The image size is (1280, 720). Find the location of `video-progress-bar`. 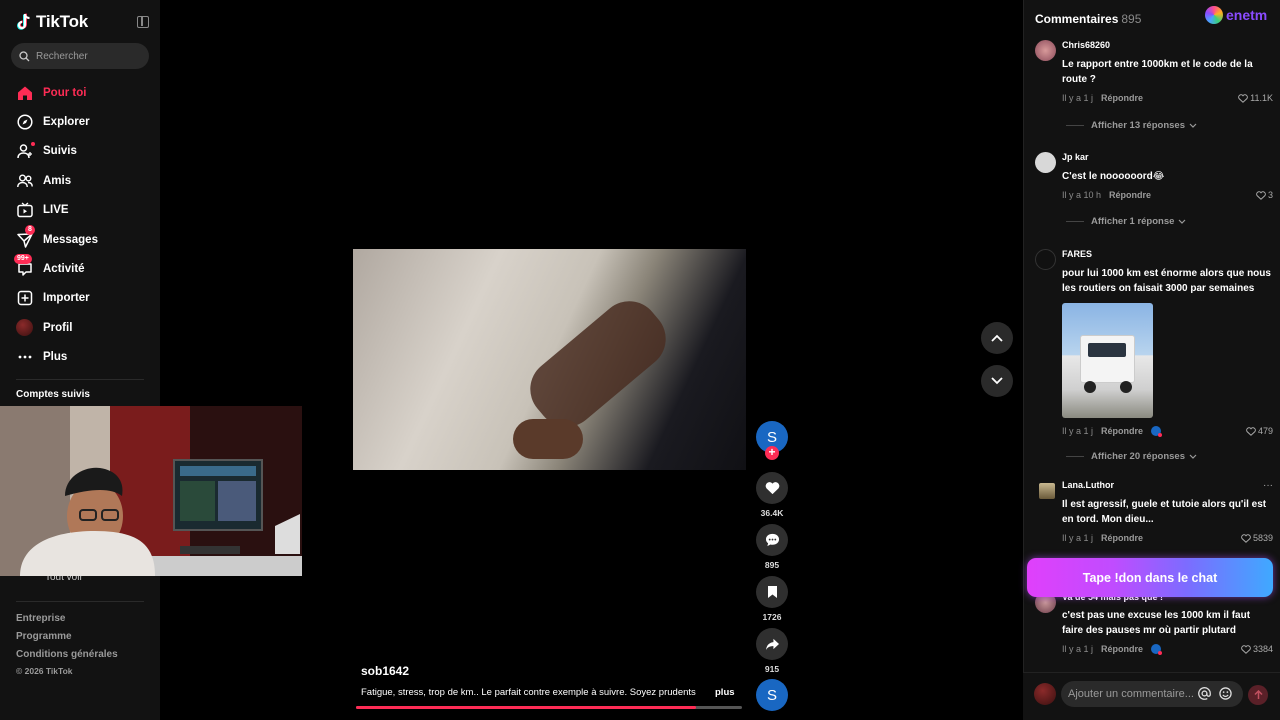

video-progress-bar is located at coordinates (549, 707).